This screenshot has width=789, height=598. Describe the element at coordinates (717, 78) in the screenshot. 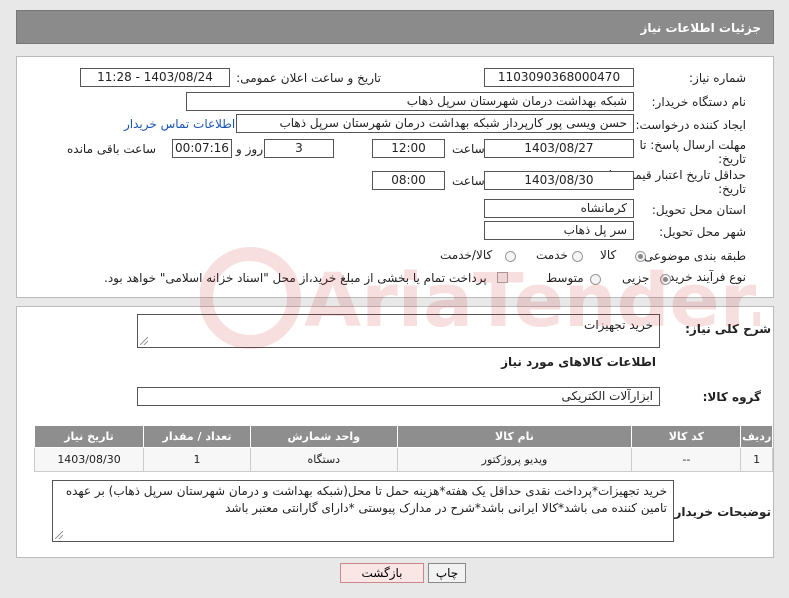

I see `need-number-label: شماره نیاز:` at that location.